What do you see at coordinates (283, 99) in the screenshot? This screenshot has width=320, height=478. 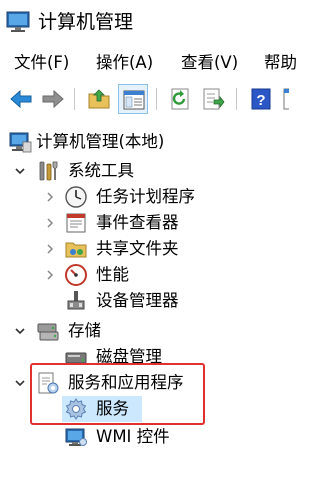 I see `properties-icon` at bounding box center [283, 99].